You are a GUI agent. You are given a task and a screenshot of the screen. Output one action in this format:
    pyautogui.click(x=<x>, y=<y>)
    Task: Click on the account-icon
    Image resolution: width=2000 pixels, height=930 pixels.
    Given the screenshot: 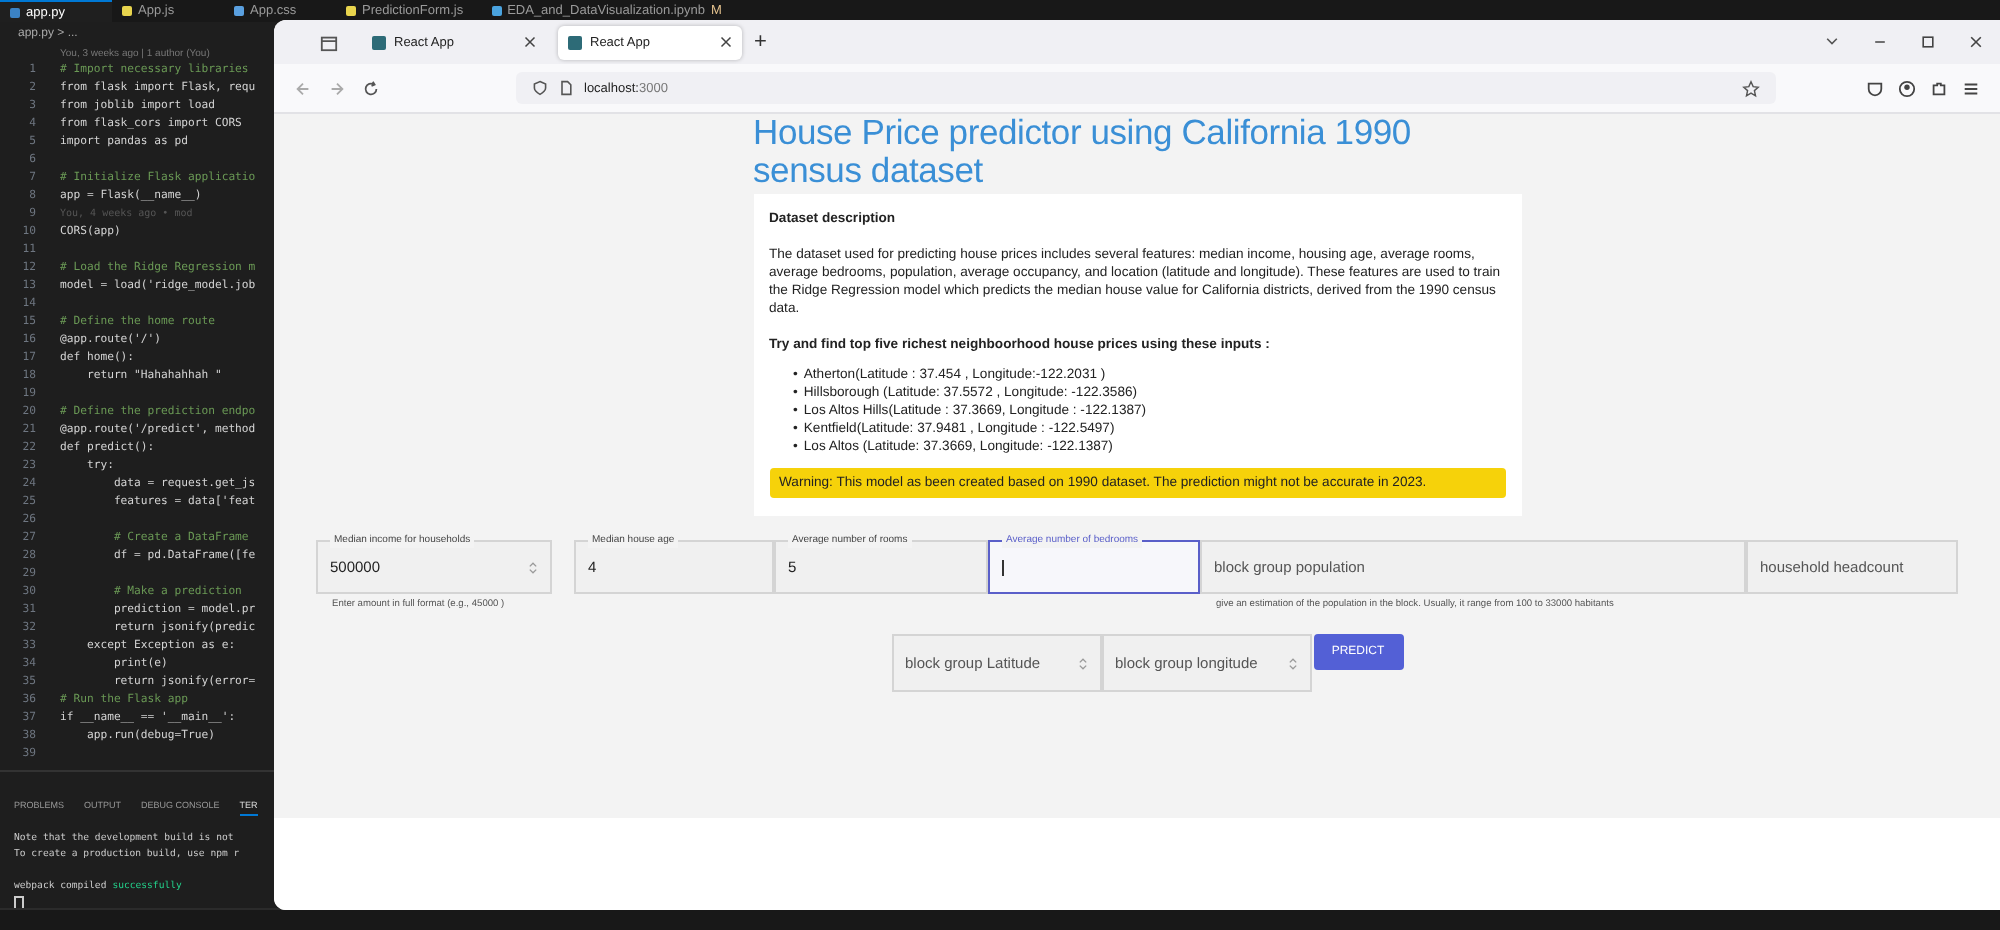 What is the action you would take?
    pyautogui.click(x=1907, y=88)
    